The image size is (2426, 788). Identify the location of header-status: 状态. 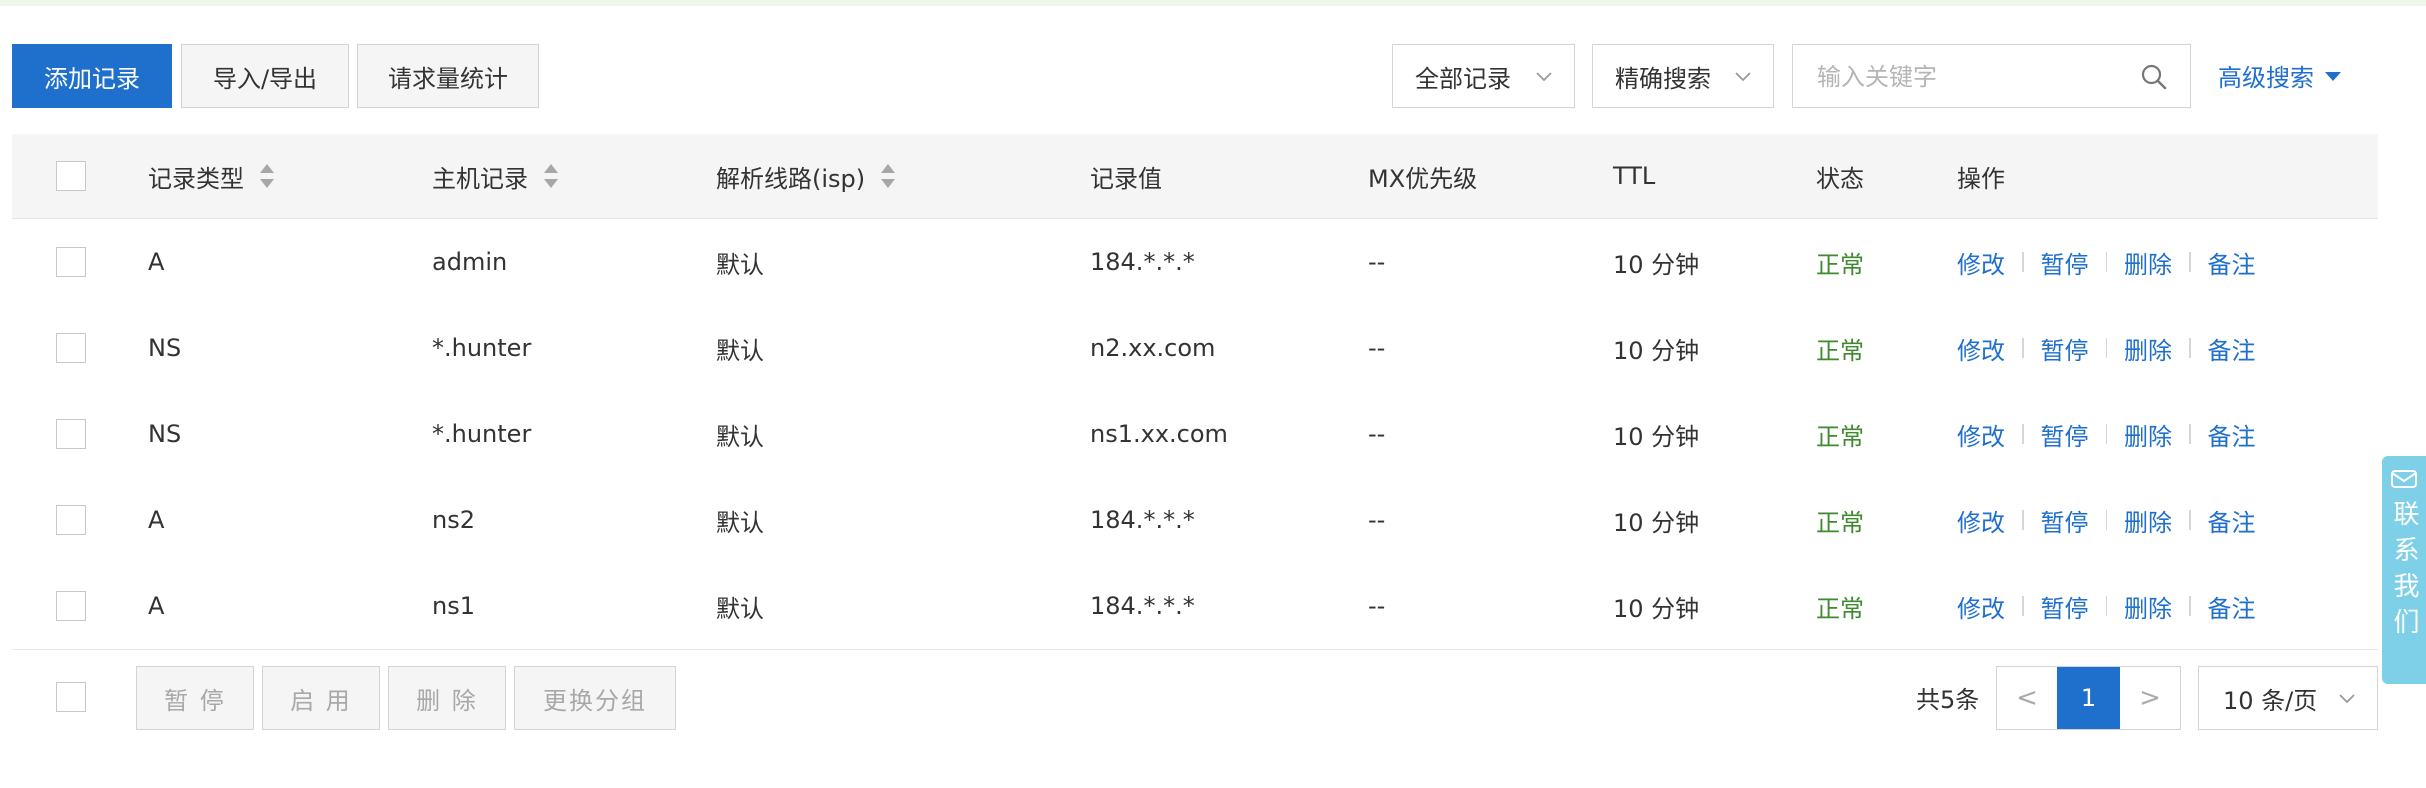
(1840, 178).